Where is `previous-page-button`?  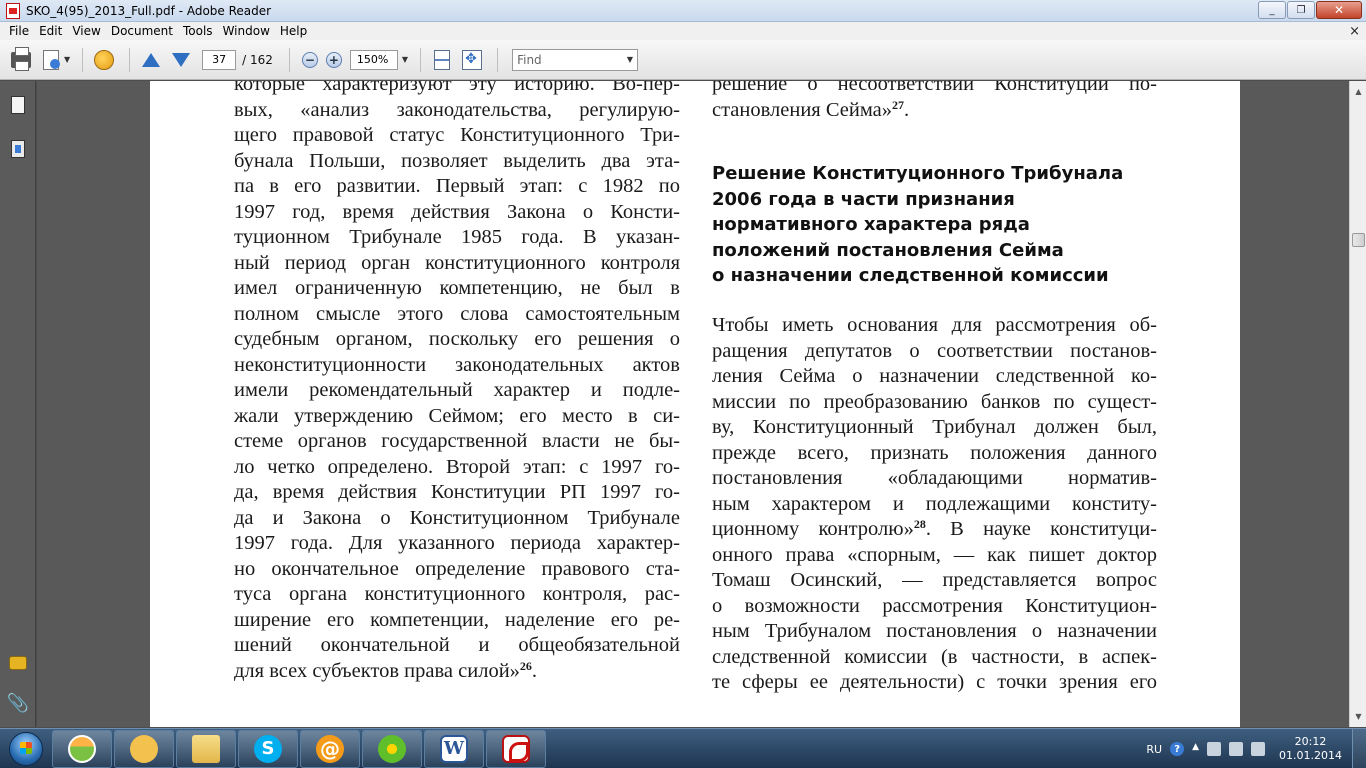 previous-page-button is located at coordinates (151, 60).